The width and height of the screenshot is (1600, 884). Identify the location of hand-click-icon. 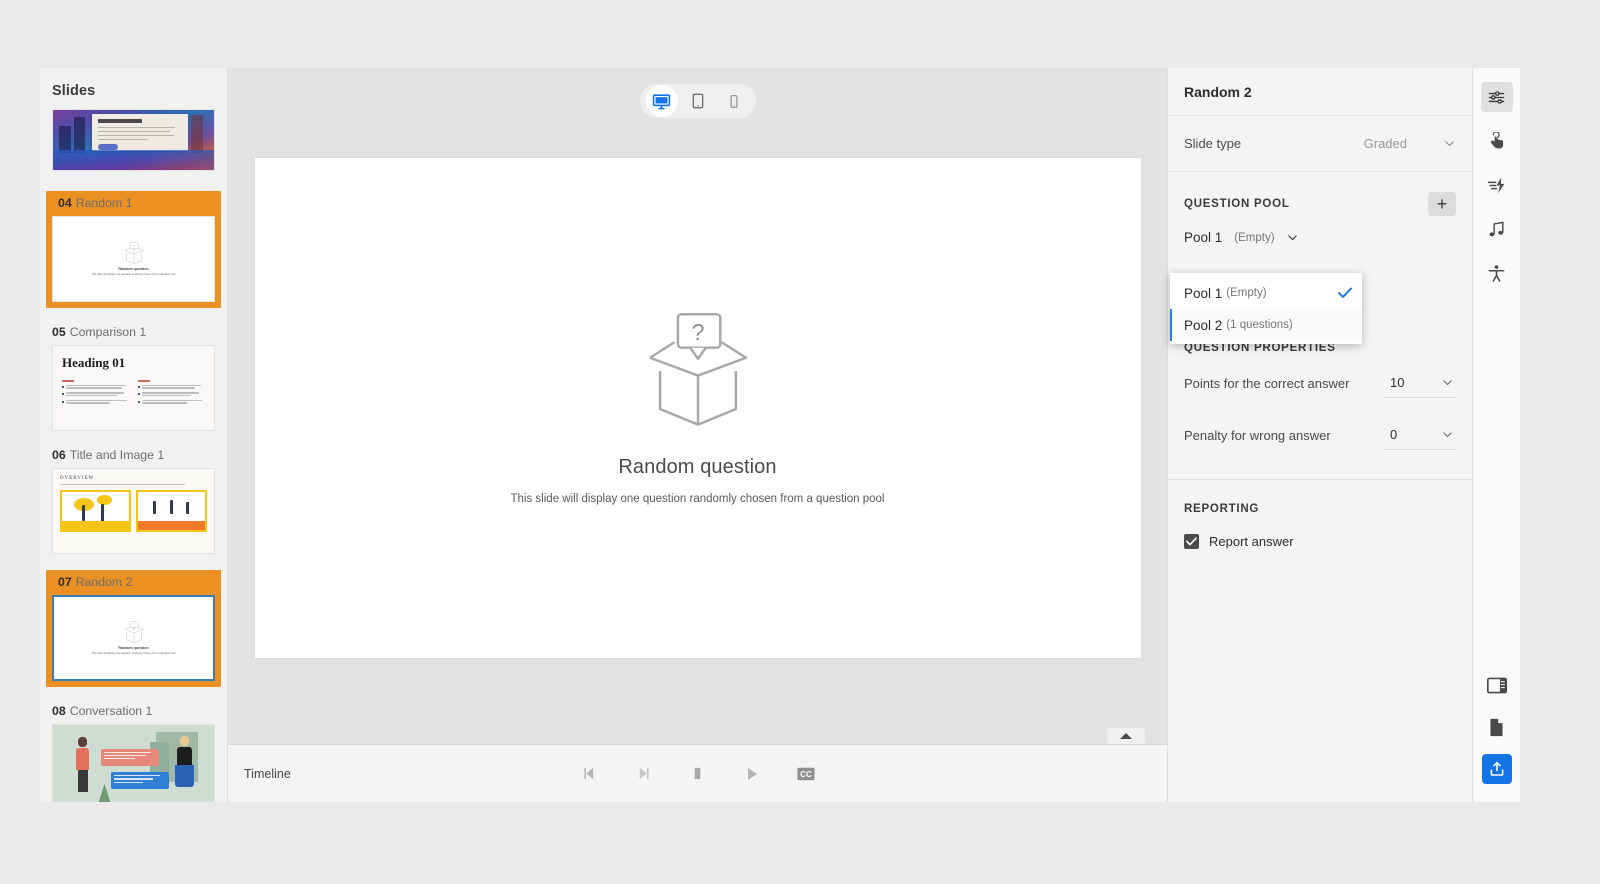
(1497, 140).